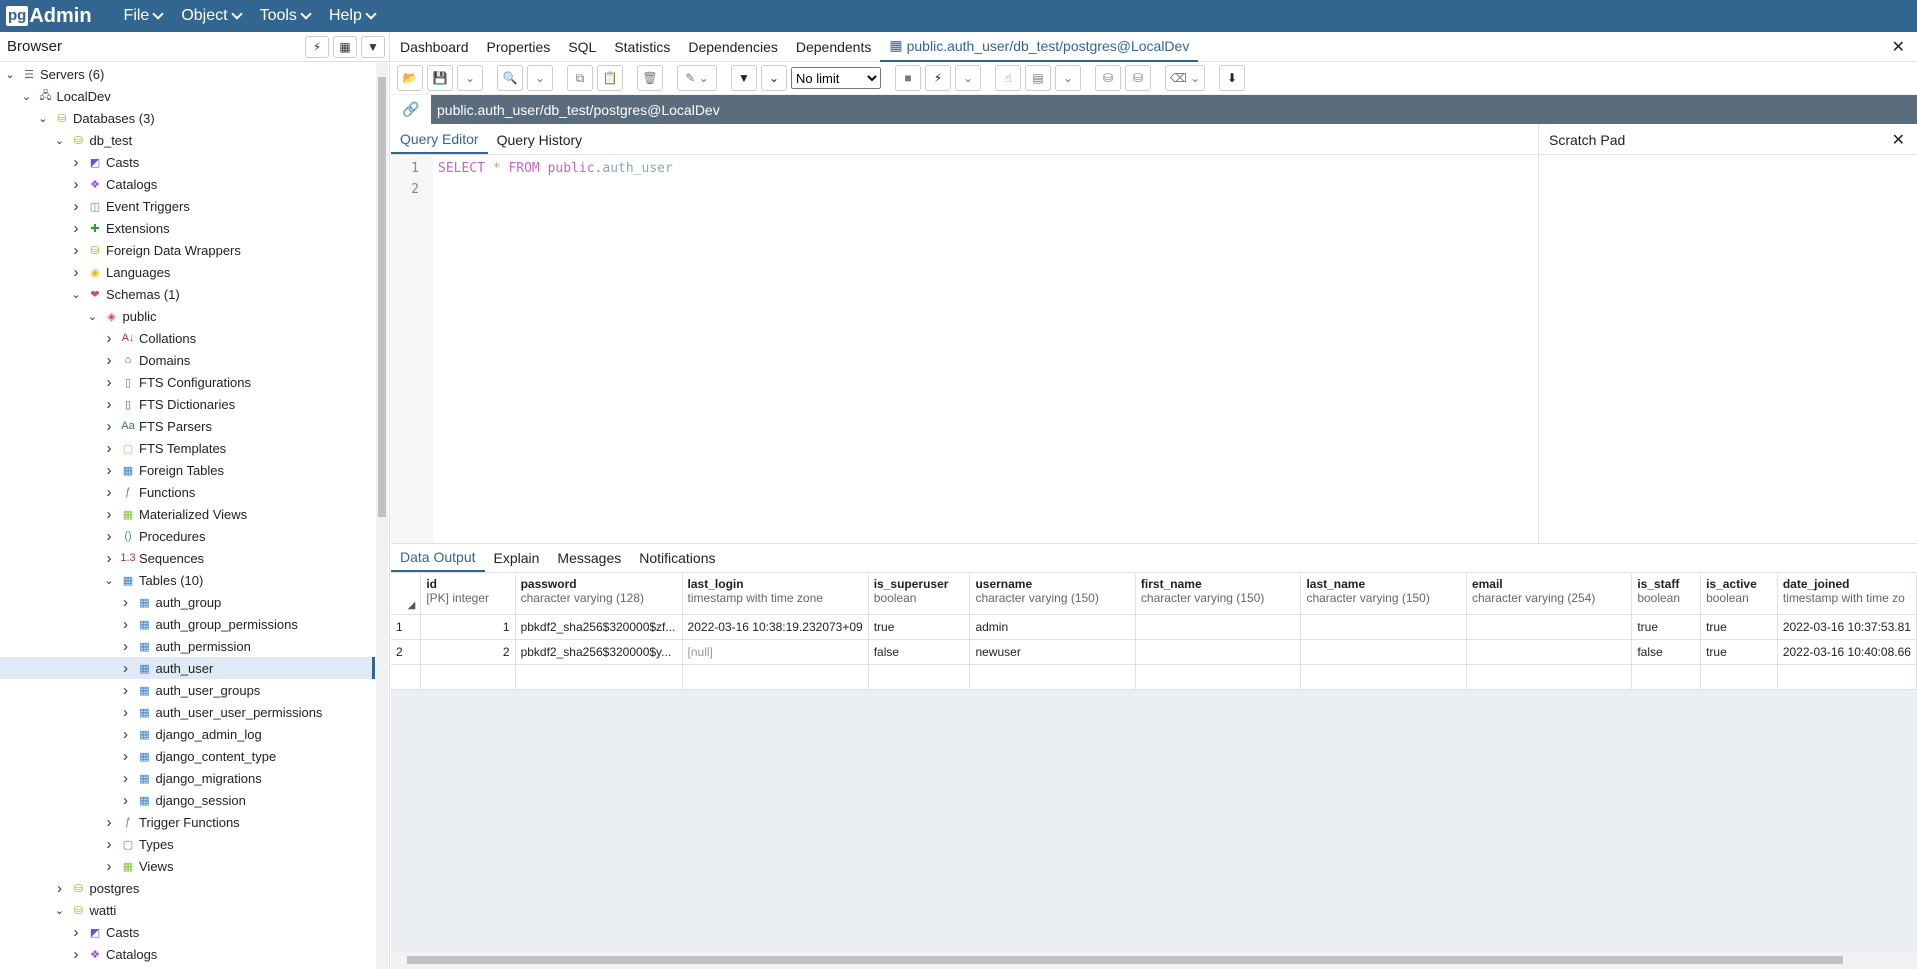 Image resolution: width=1917 pixels, height=969 pixels. What do you see at coordinates (187, 74) in the screenshot?
I see `tree-item: ⌄ ☰ Servers (6)` at bounding box center [187, 74].